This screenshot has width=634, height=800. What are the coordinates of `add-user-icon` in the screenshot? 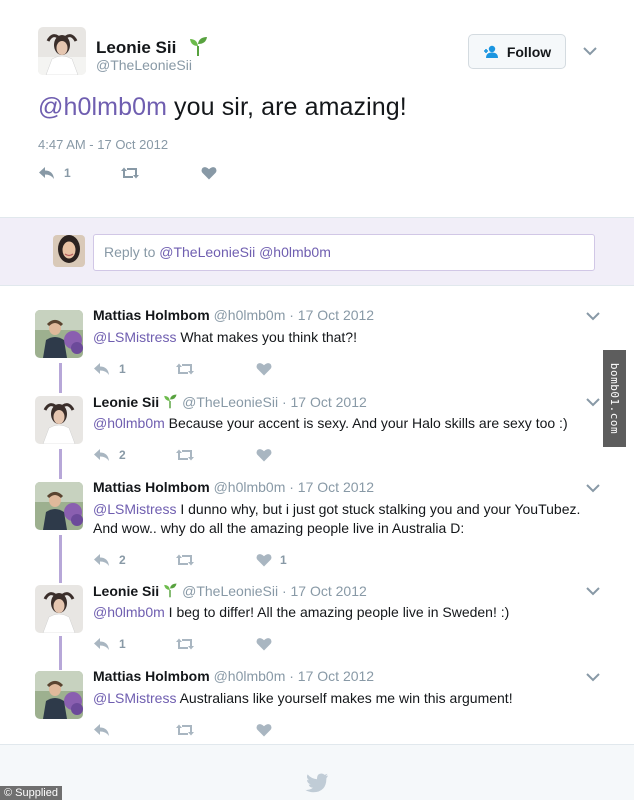 It's located at (492, 52).